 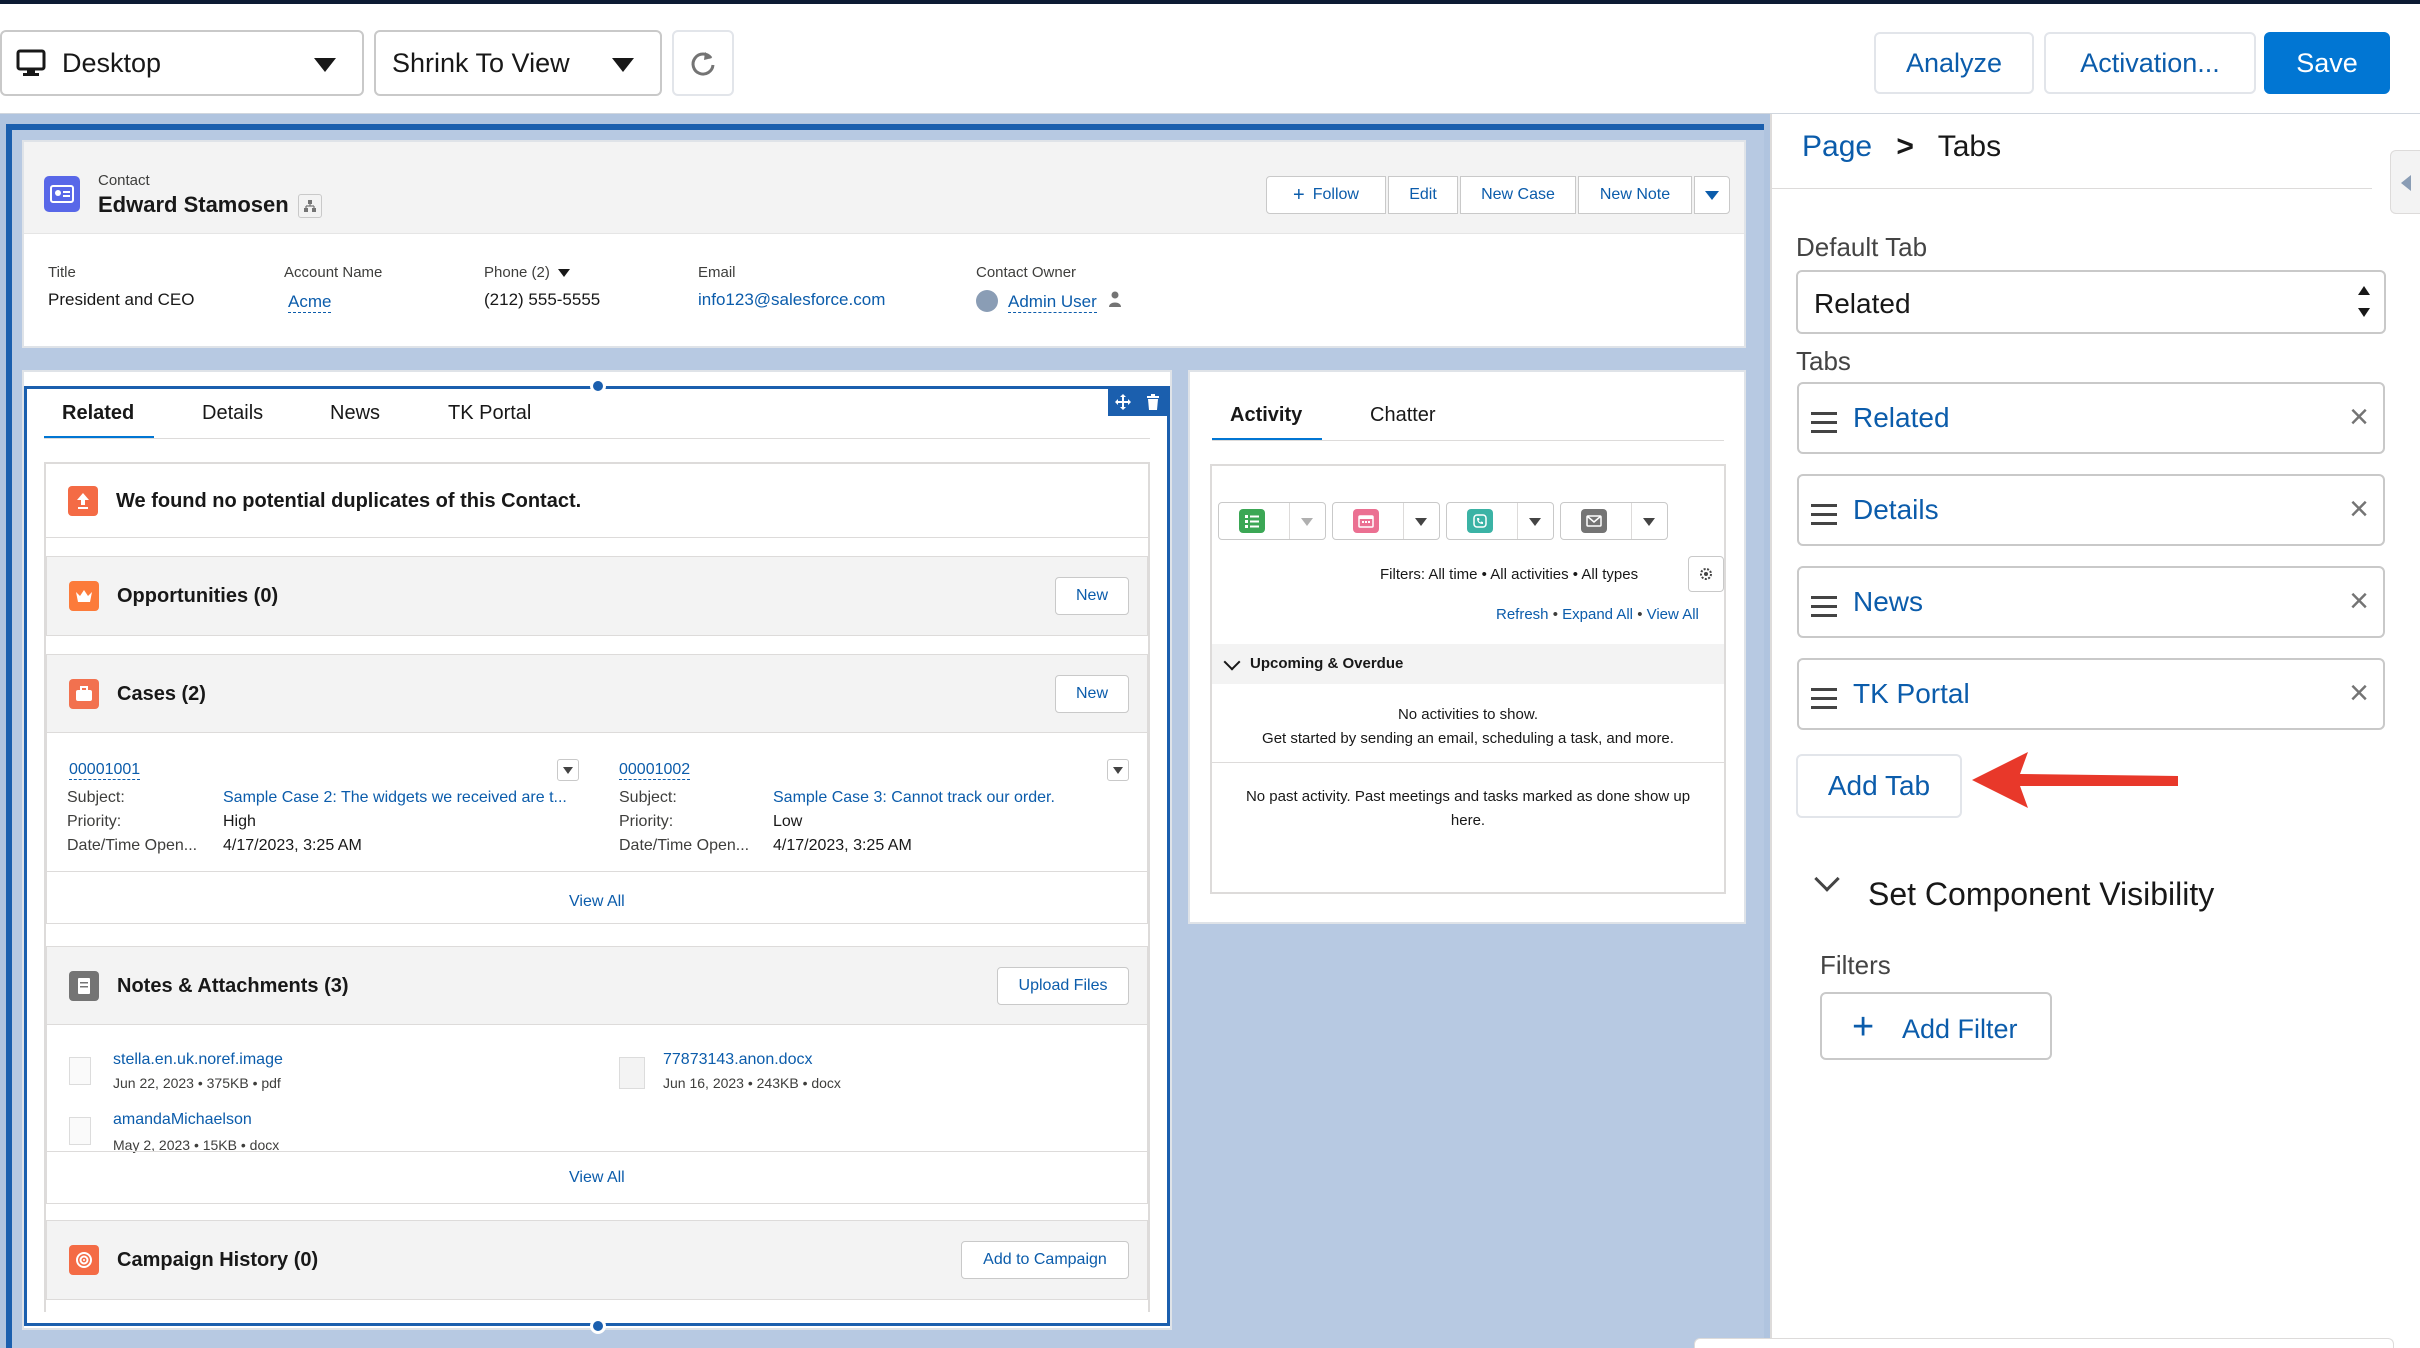 What do you see at coordinates (2091, 510) in the screenshot?
I see `tab-row-details: Details ×` at bounding box center [2091, 510].